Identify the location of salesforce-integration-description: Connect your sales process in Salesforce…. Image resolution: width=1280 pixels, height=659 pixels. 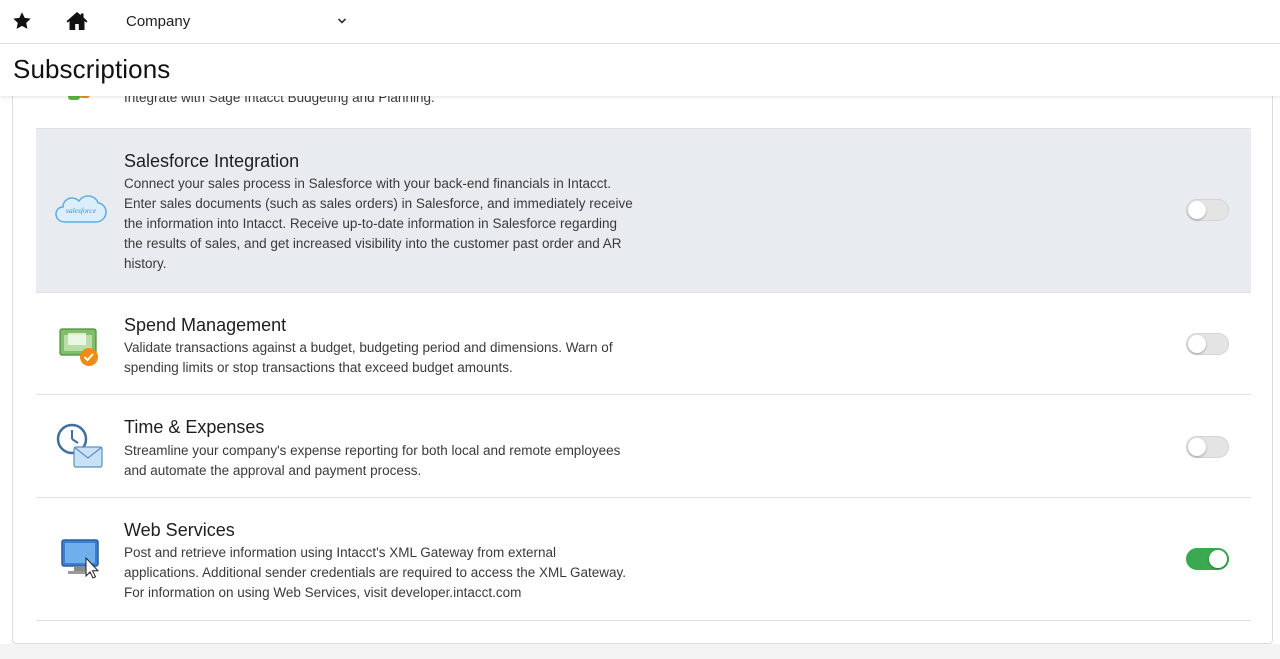
(378, 223).